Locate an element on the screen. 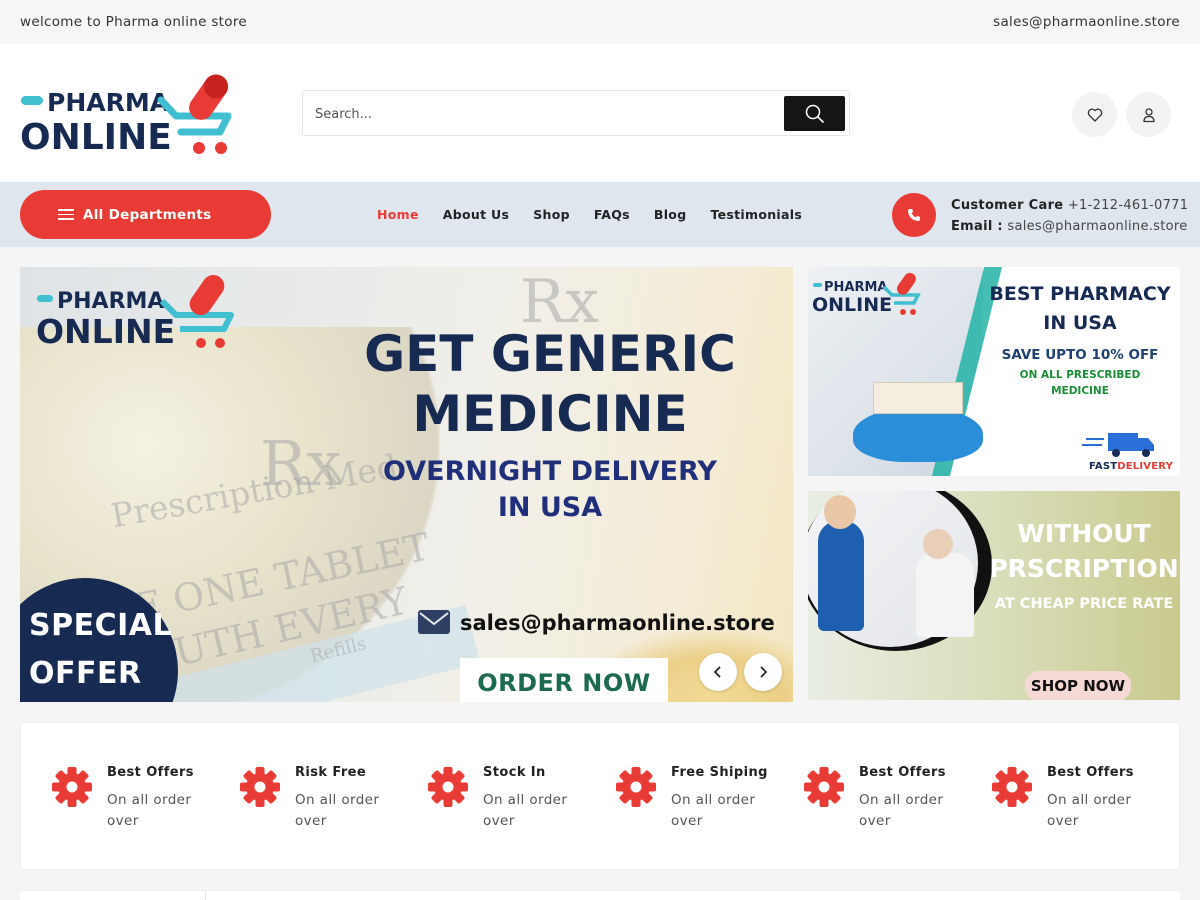  slider-next-button is located at coordinates (763, 672).